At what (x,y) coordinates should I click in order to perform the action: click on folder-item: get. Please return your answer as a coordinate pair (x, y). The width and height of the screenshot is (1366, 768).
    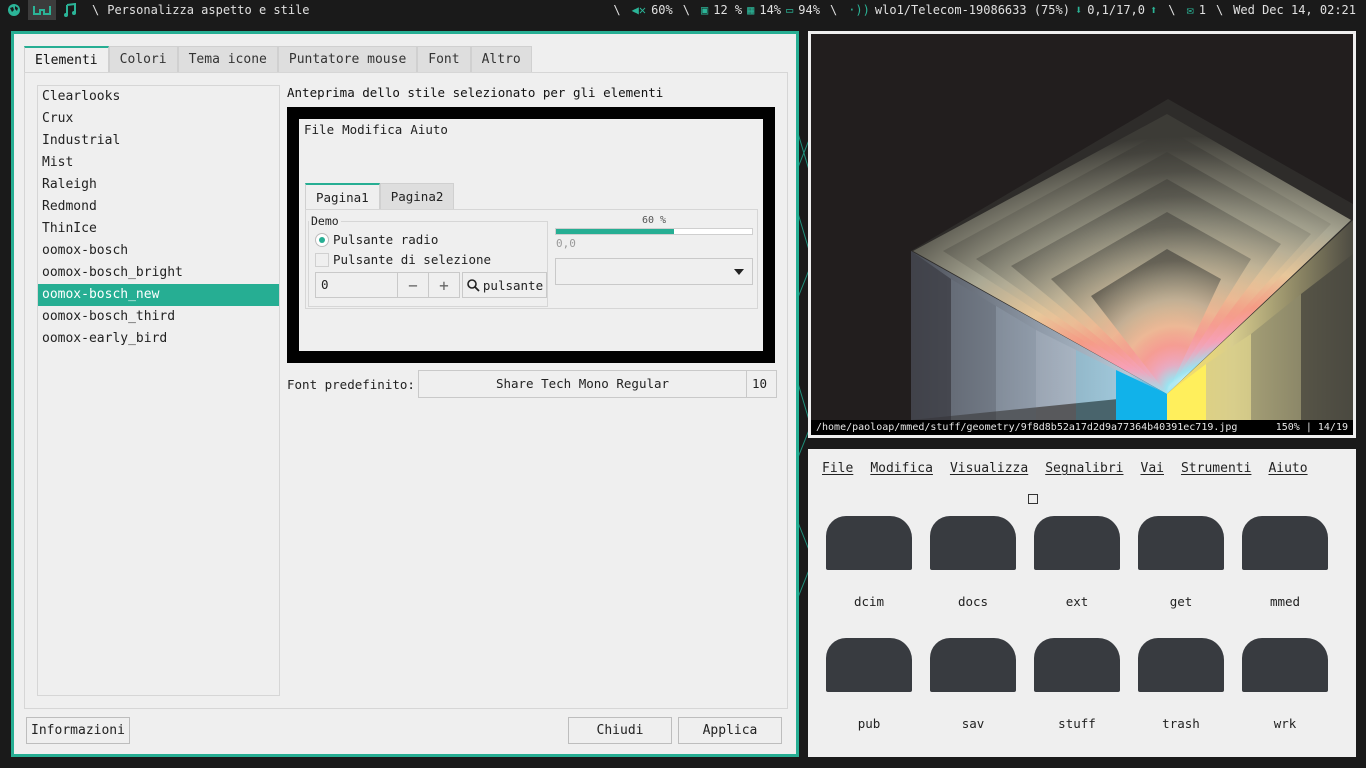
    Looking at the image, I should click on (1181, 562).